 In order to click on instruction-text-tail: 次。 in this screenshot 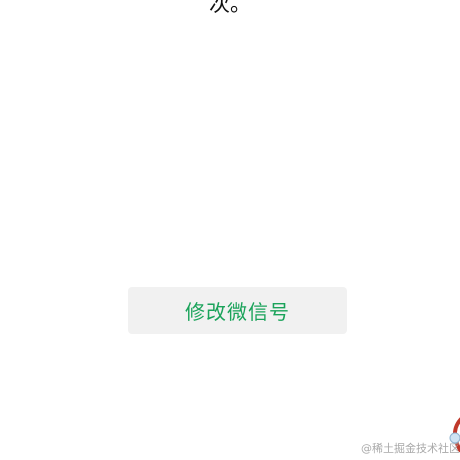, I will do `click(230, 8)`.